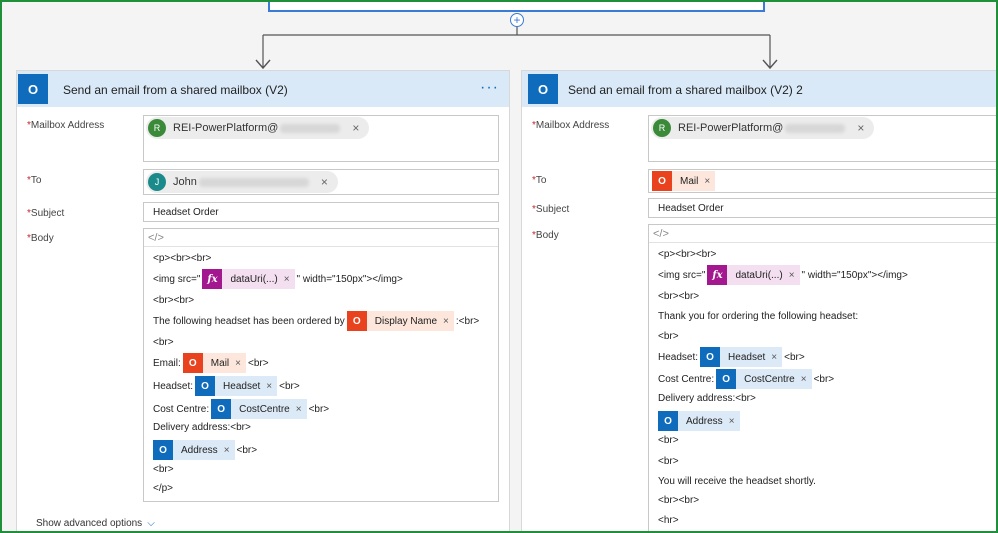 The image size is (998, 533). Describe the element at coordinates (516, 48) in the screenshot. I see `flow-connector` at that location.